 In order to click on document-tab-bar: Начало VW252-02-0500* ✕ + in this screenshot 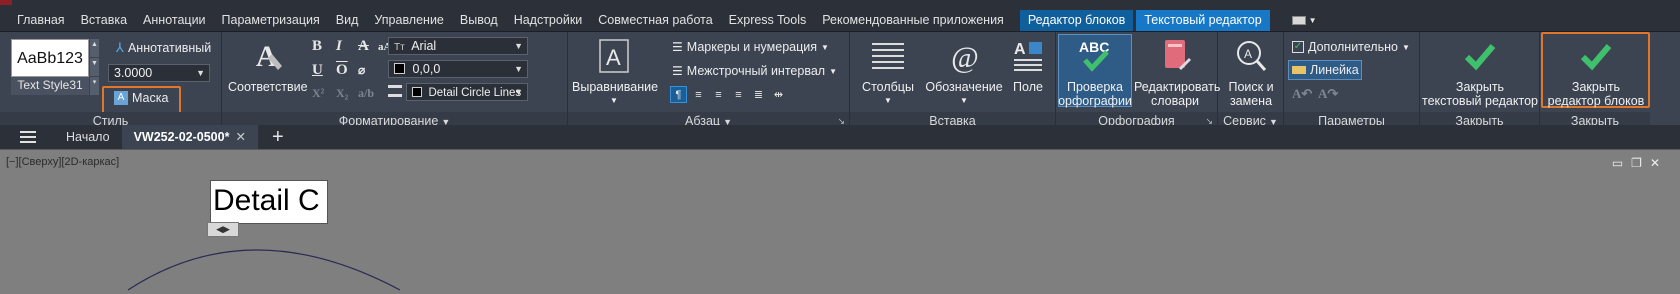, I will do `click(840, 137)`.